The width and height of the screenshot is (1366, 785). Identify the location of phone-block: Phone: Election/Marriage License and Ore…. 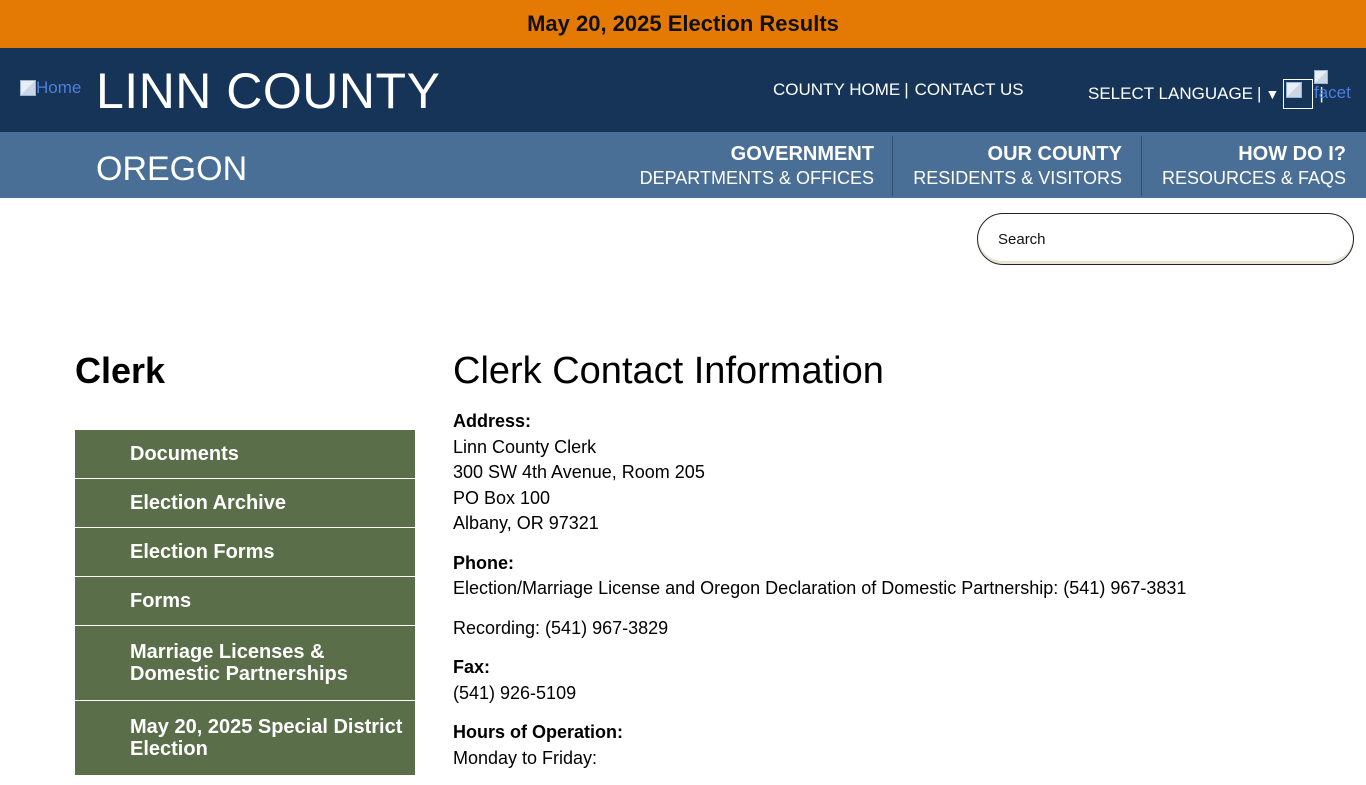
(893, 576).